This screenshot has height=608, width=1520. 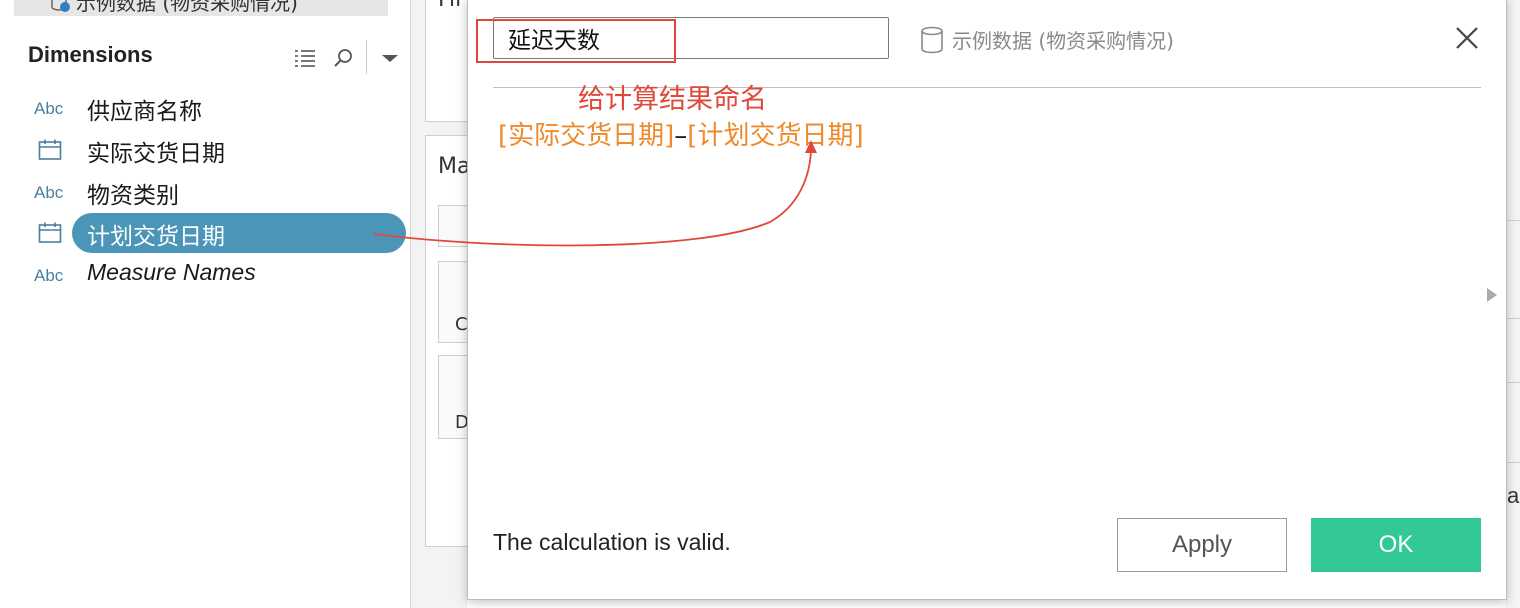 What do you see at coordinates (344, 58) in the screenshot?
I see `search-icon` at bounding box center [344, 58].